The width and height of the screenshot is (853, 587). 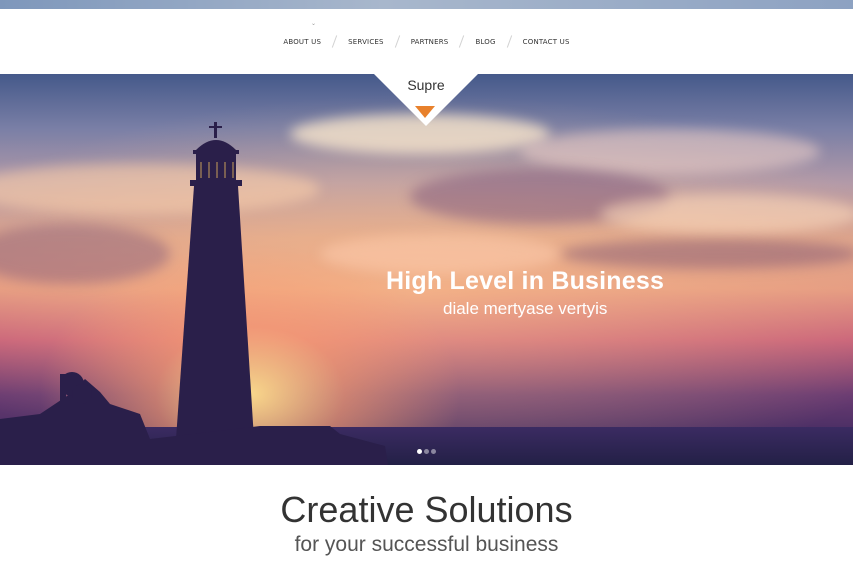 What do you see at coordinates (426, 509) in the screenshot?
I see `intro-title: Creative Solutions` at bounding box center [426, 509].